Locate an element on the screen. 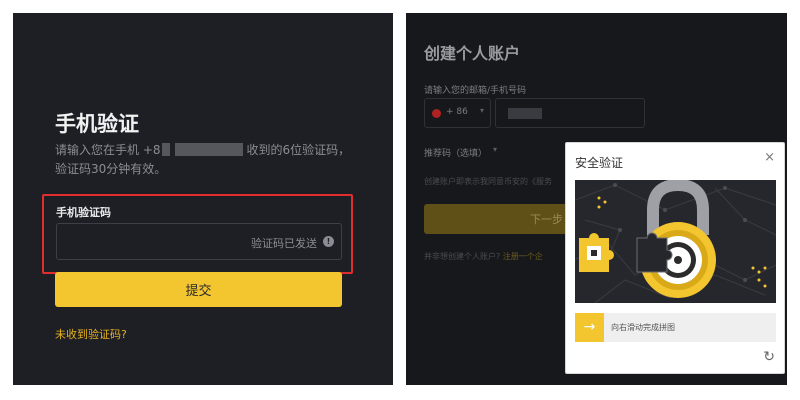 The image size is (800, 400). masked-digit is located at coordinates (165, 149).